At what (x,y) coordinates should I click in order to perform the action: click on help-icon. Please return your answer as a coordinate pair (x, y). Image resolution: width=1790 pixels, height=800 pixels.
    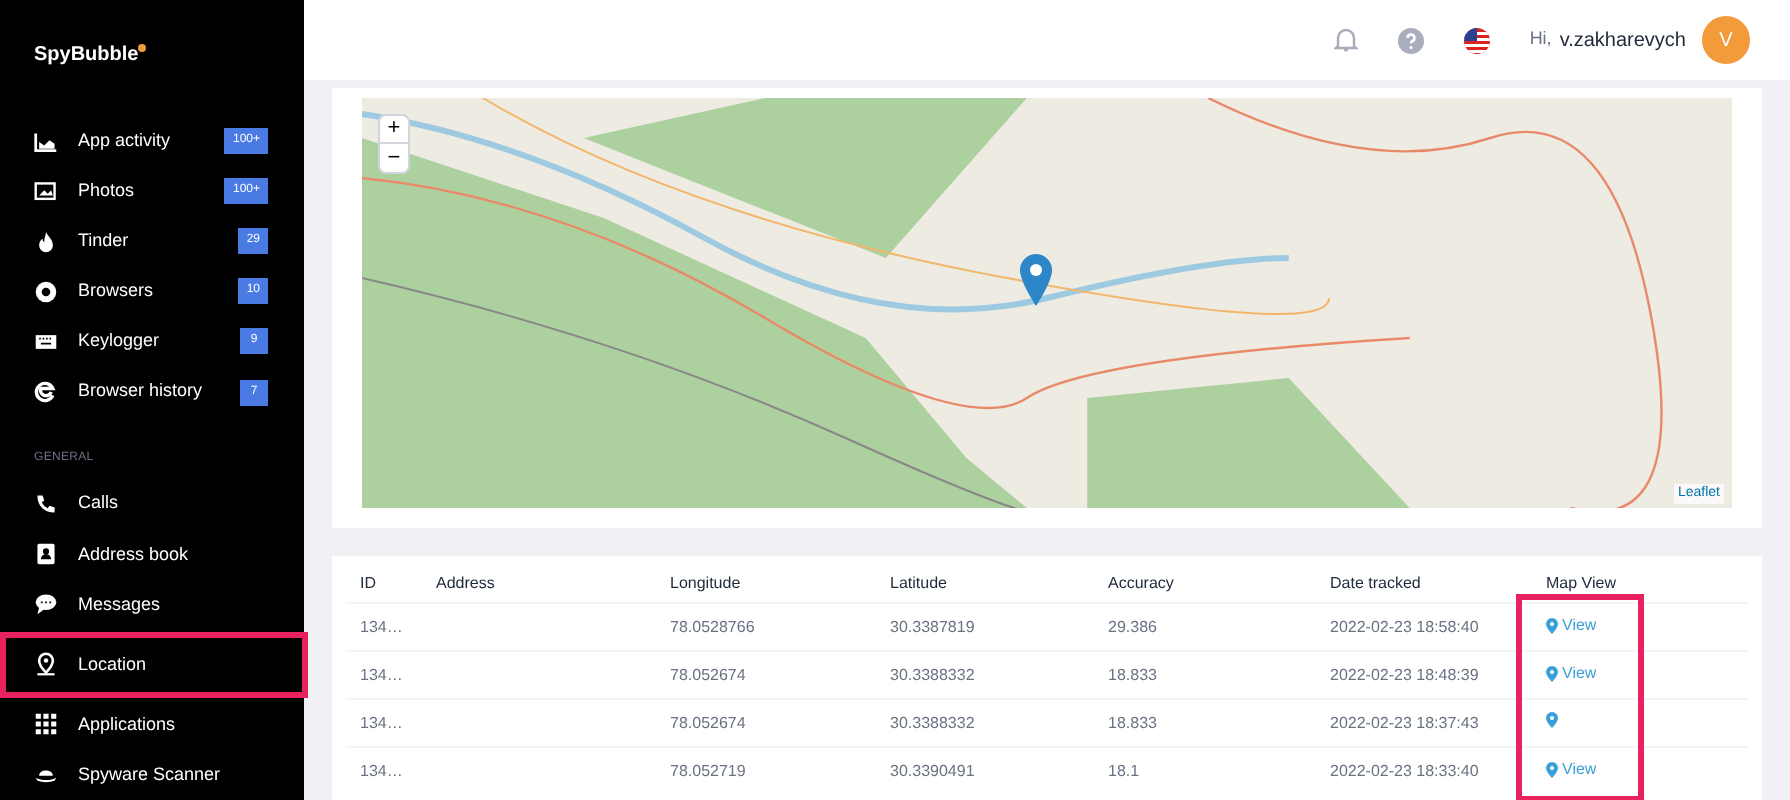
    Looking at the image, I should click on (1410, 40).